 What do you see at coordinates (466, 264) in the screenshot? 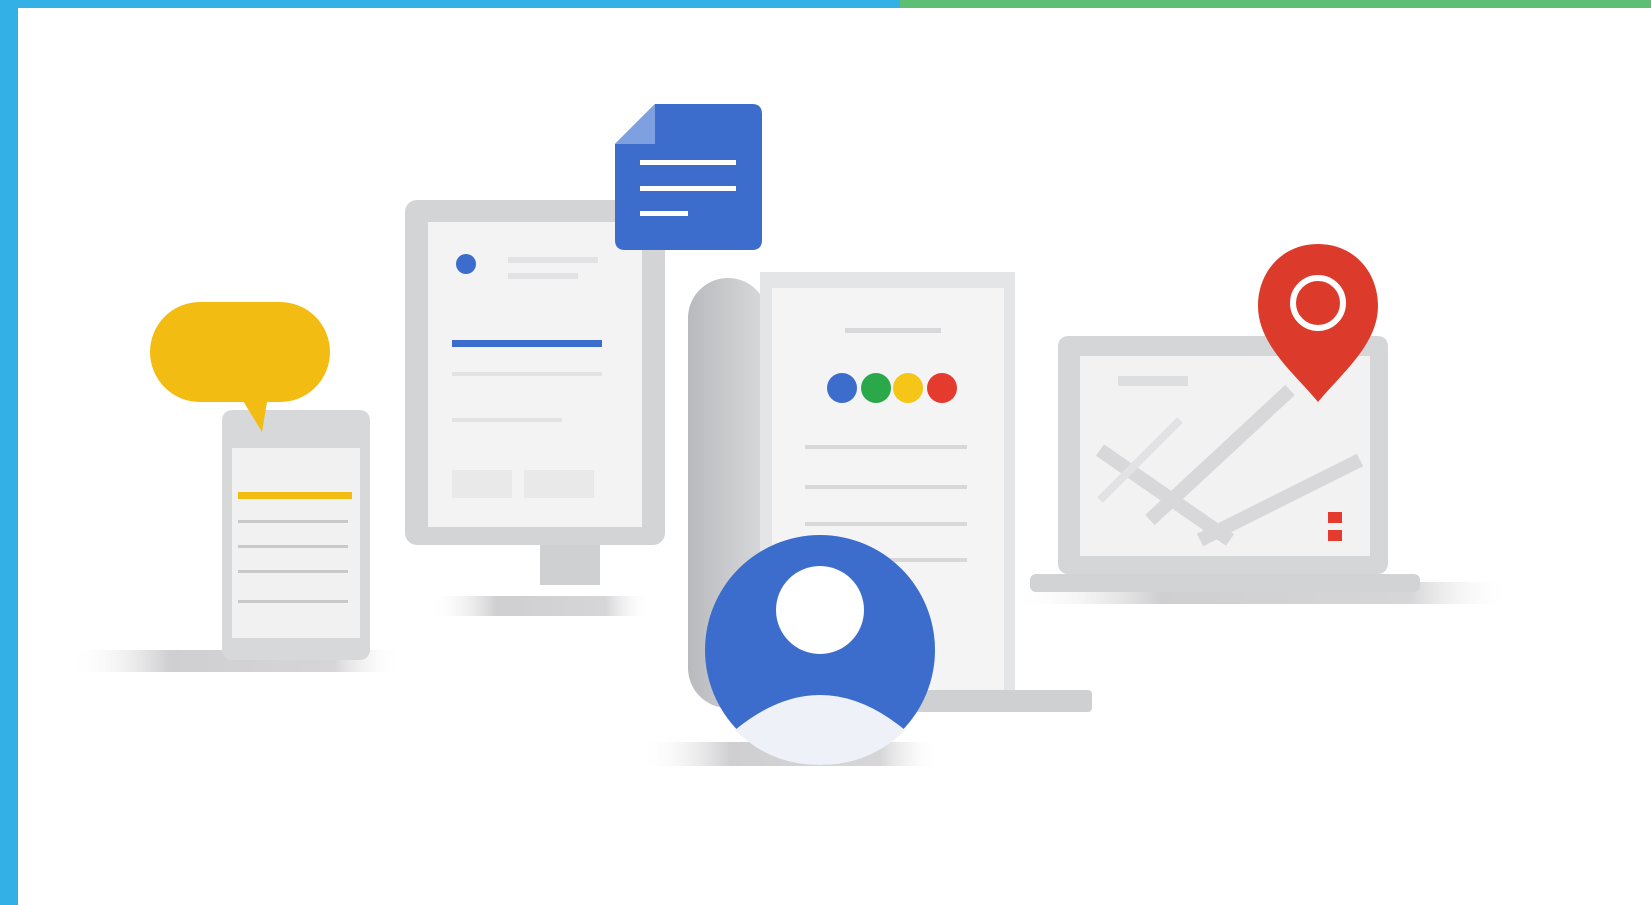
I see `monitor-blue-dot` at bounding box center [466, 264].